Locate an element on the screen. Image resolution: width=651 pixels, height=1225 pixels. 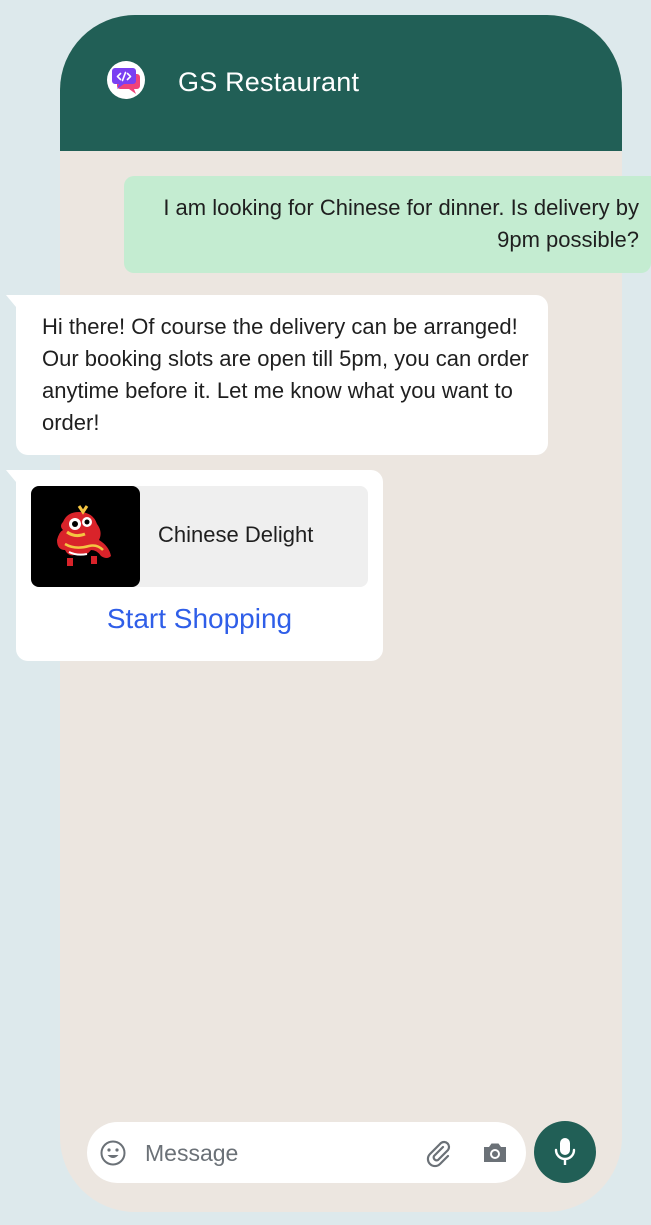
product-message: Chinese Delight Start Shopping is located at coordinates (199, 565).